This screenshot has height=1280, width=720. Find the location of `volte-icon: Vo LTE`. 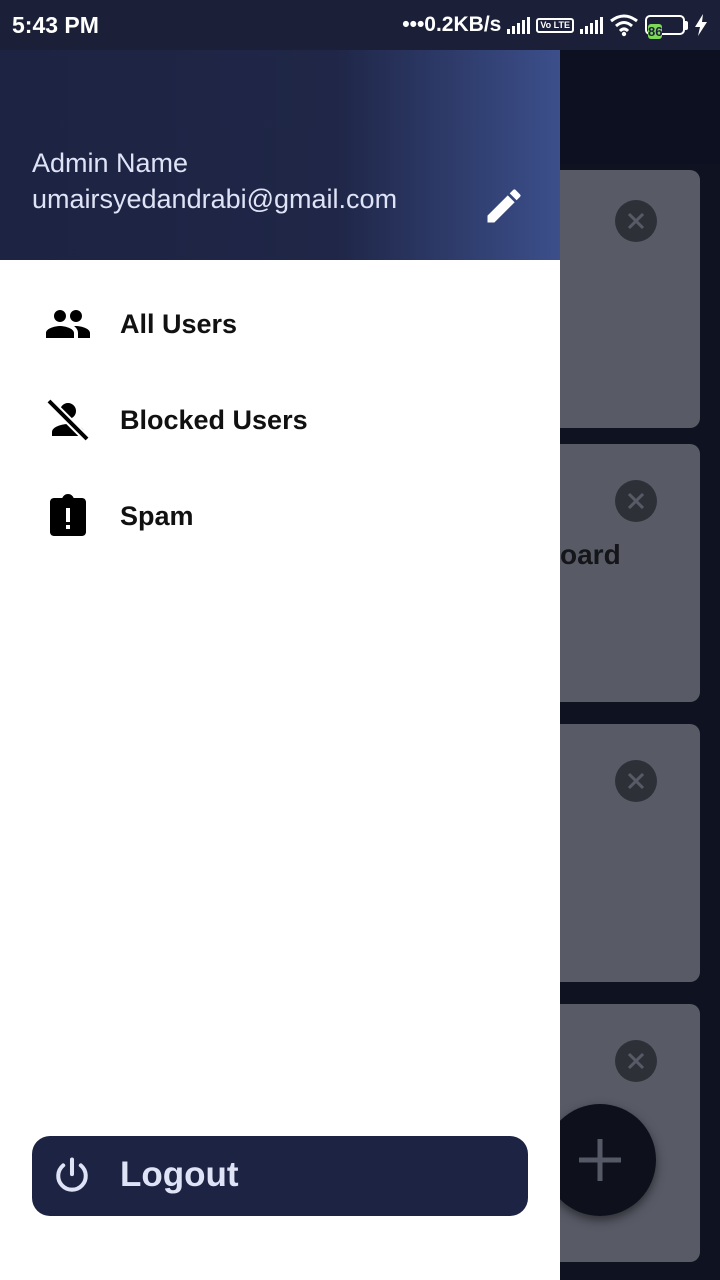

volte-icon: Vo LTE is located at coordinates (555, 25).